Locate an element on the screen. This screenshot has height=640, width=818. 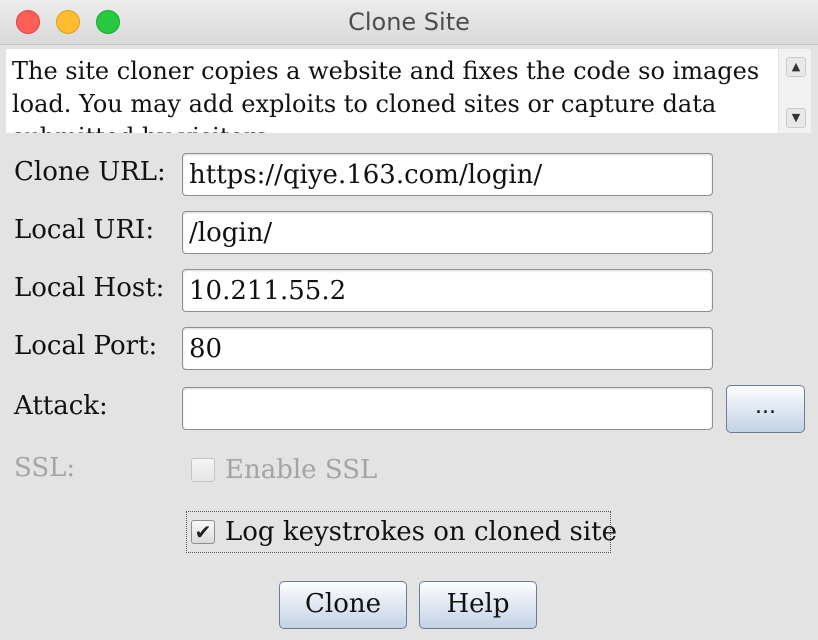
scroll-up-arrow-icon: ▲ is located at coordinates (796, 67).